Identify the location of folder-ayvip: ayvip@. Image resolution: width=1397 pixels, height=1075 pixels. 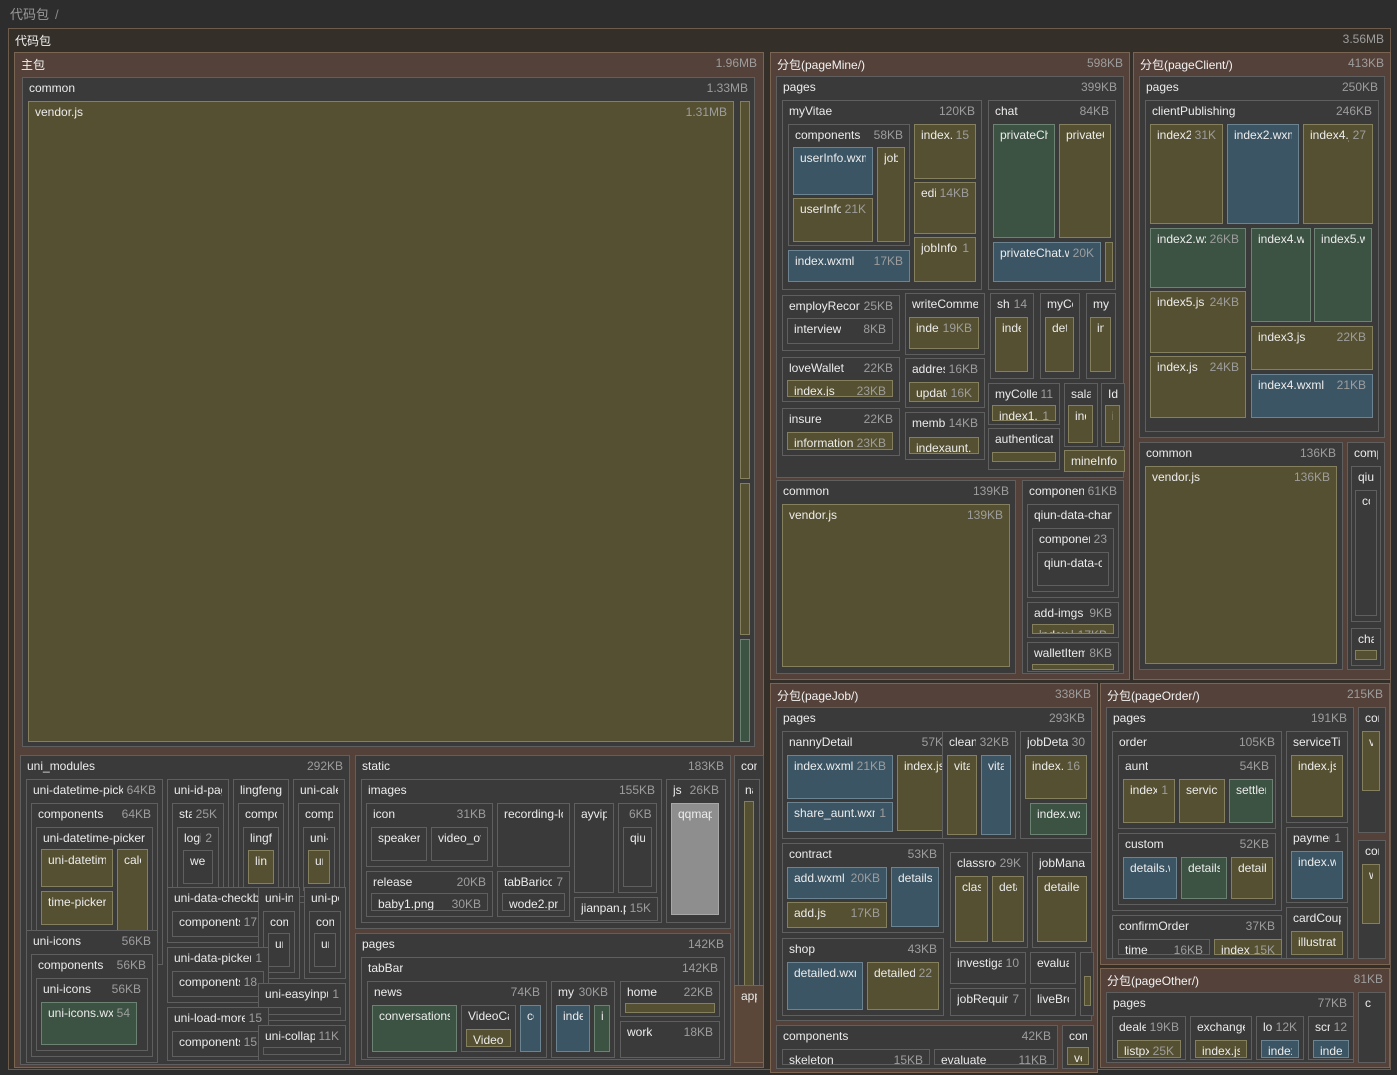
(594, 848).